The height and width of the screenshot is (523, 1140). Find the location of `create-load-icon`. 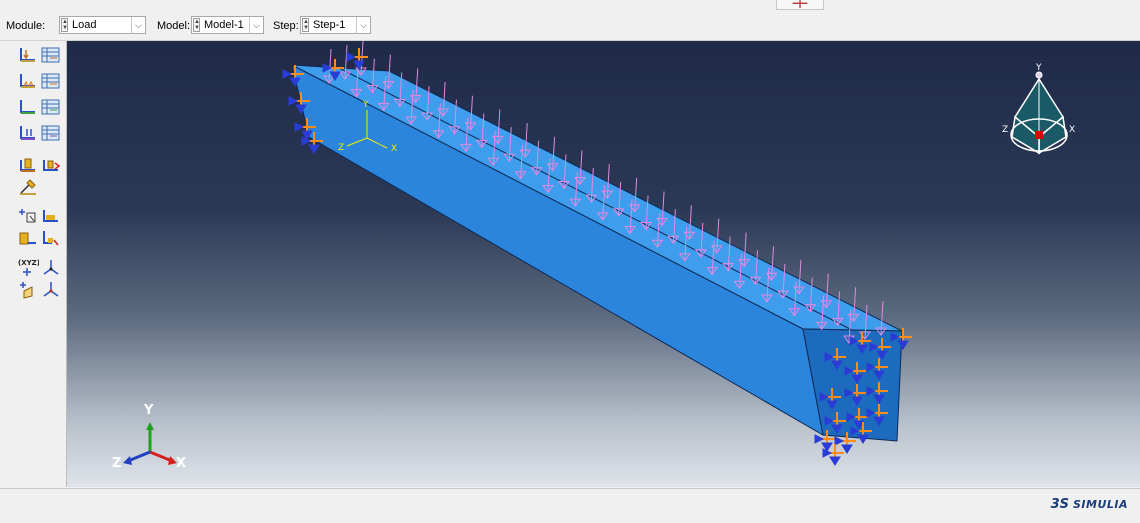

create-load-icon is located at coordinates (28, 55).